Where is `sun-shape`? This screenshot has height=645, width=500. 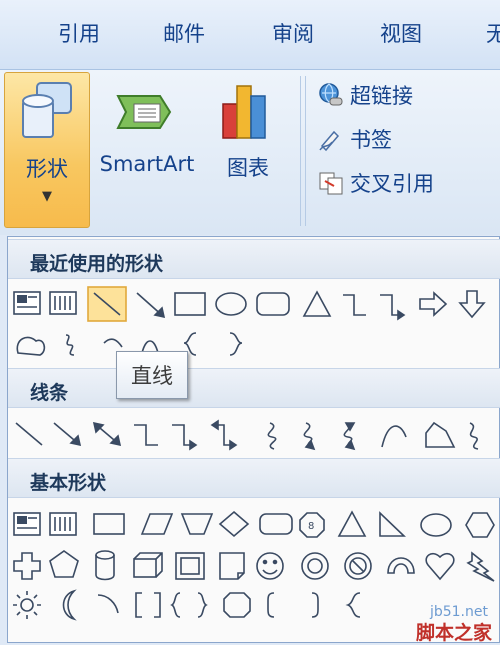
sun-shape is located at coordinates (27, 605).